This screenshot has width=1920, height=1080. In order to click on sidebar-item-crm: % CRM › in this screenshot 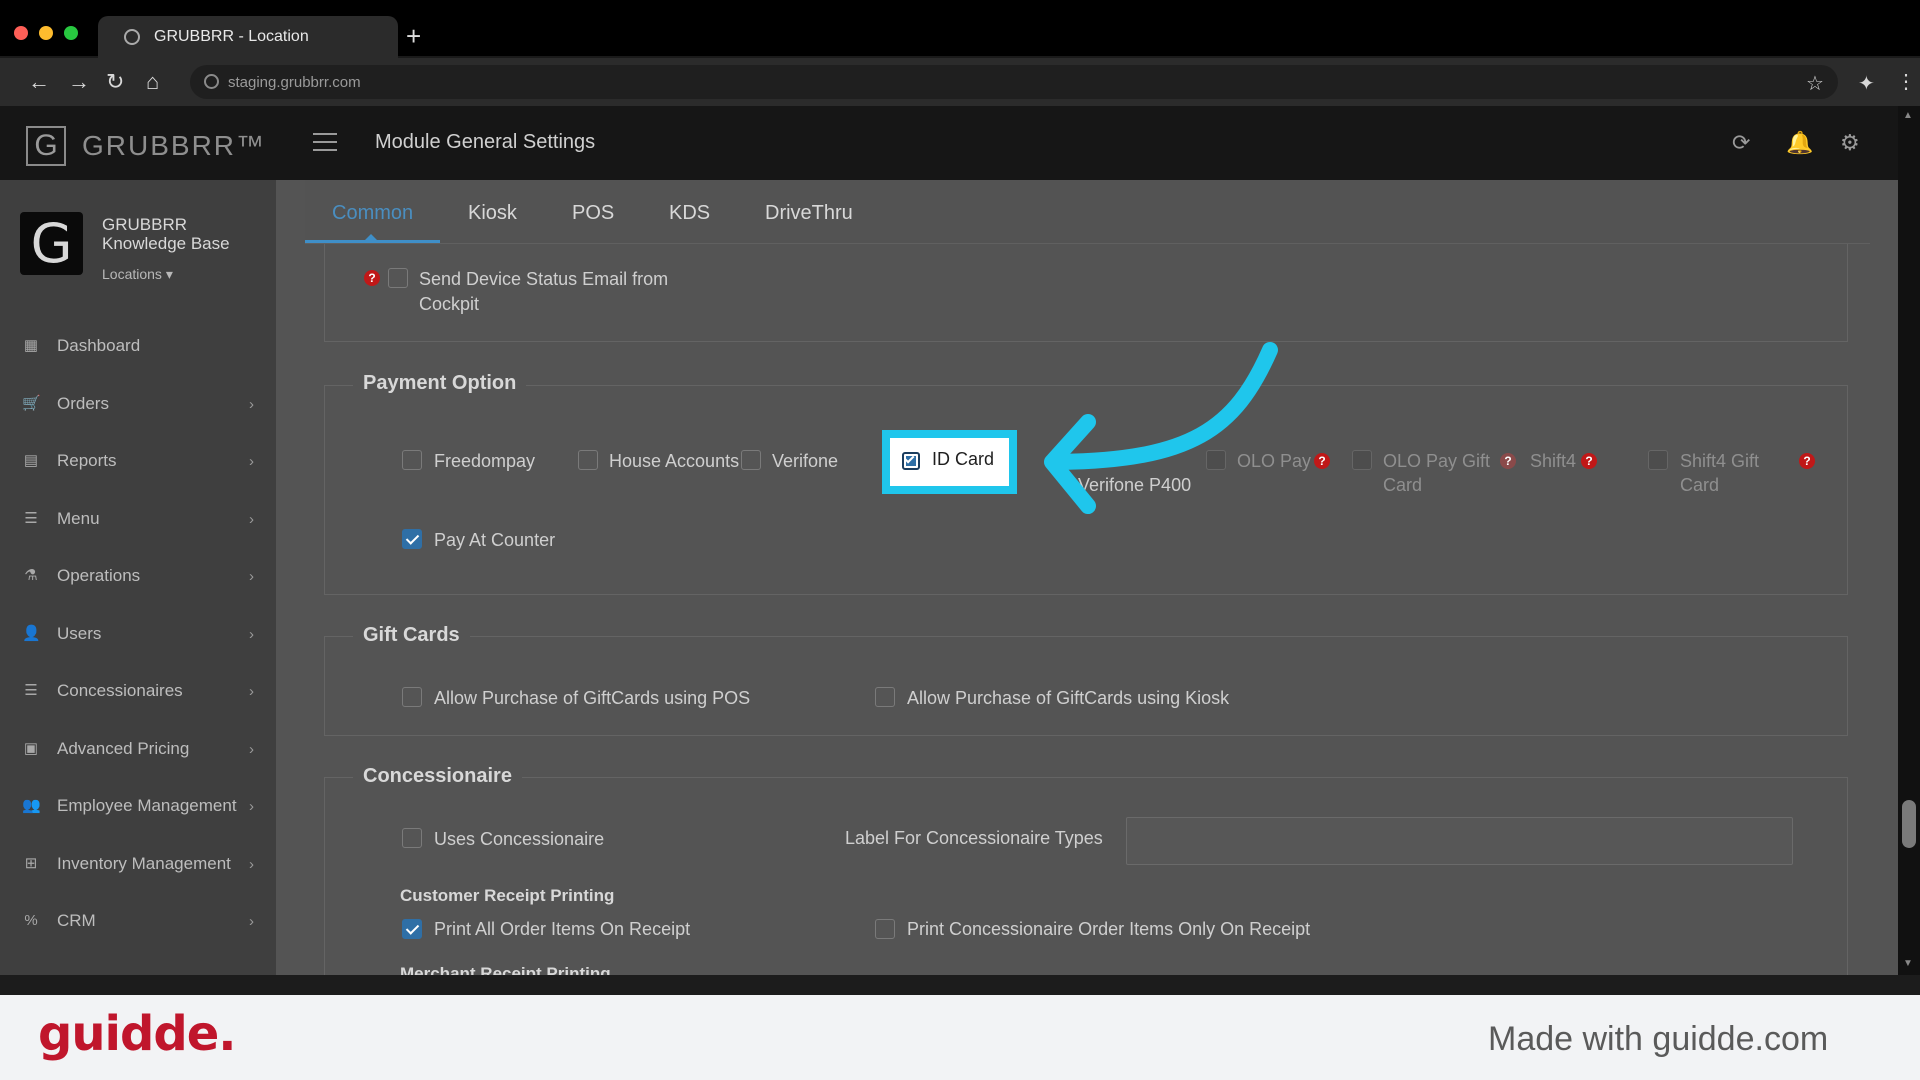, I will do `click(138, 921)`.